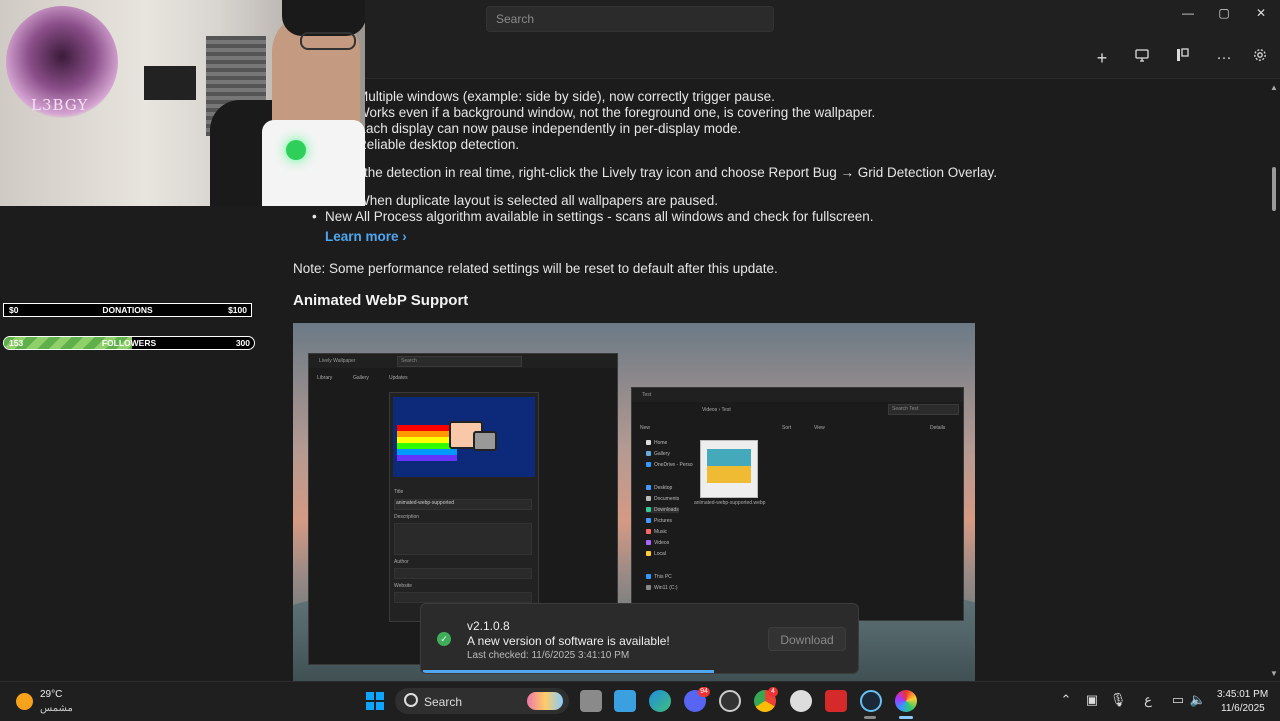  What do you see at coordinates (729, 466) in the screenshot?
I see `picture-icon` at bounding box center [729, 466].